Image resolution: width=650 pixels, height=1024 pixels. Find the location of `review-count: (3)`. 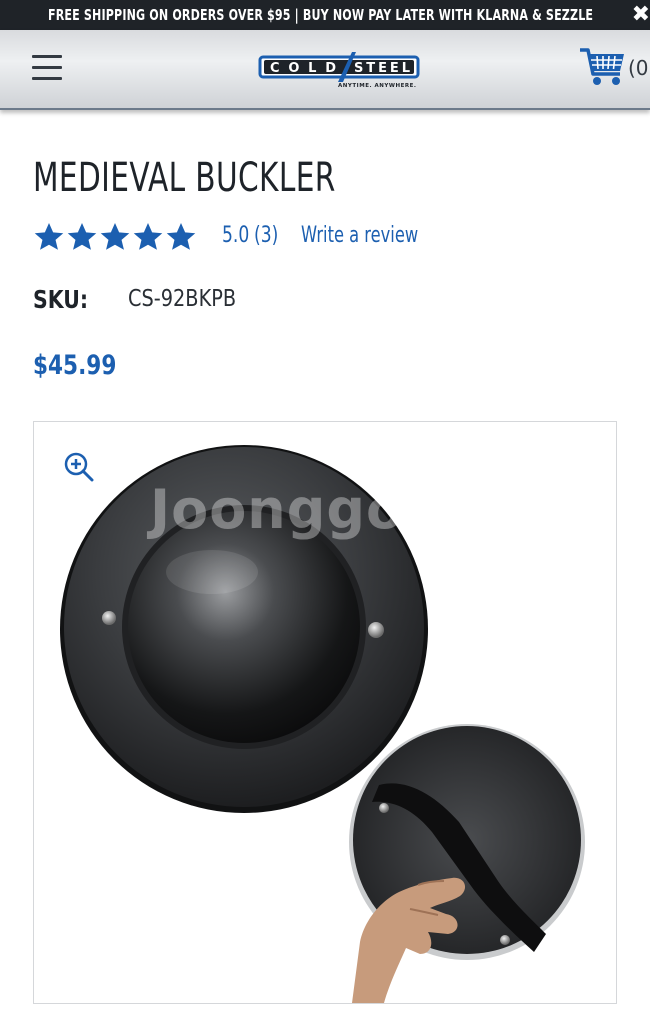

review-count: (3) is located at coordinates (266, 235).